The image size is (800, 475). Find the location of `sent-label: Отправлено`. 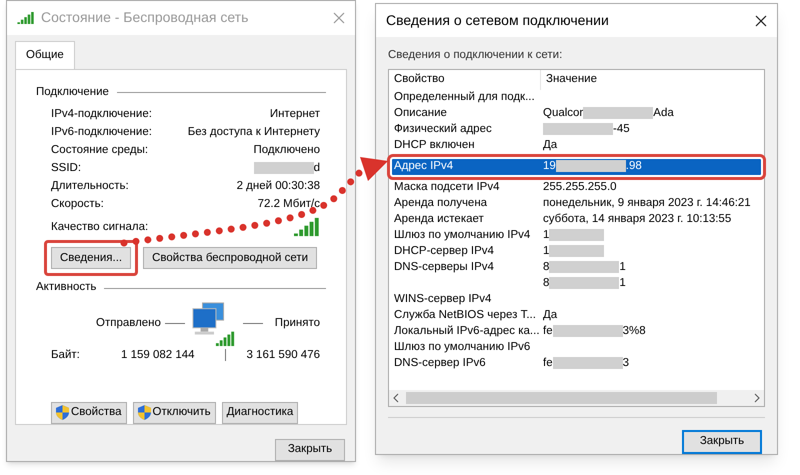

sent-label: Отправлено is located at coordinates (128, 324).